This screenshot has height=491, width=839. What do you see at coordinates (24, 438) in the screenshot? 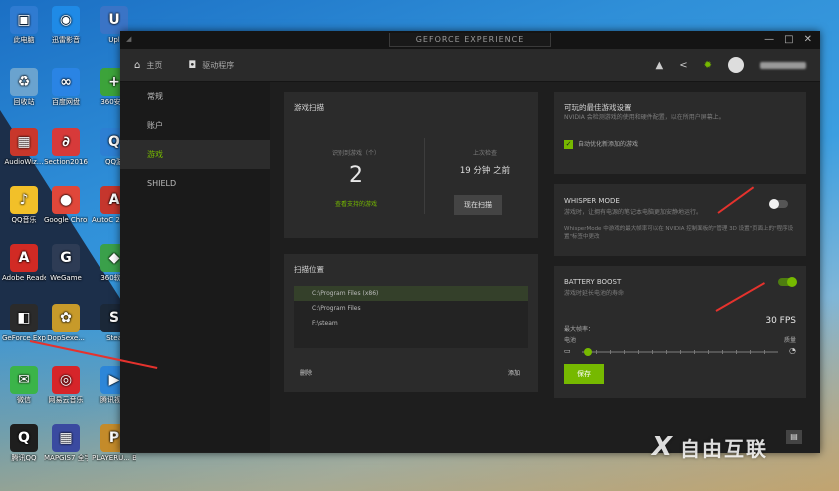
I see `desktop-app-icon: Q` at bounding box center [24, 438].